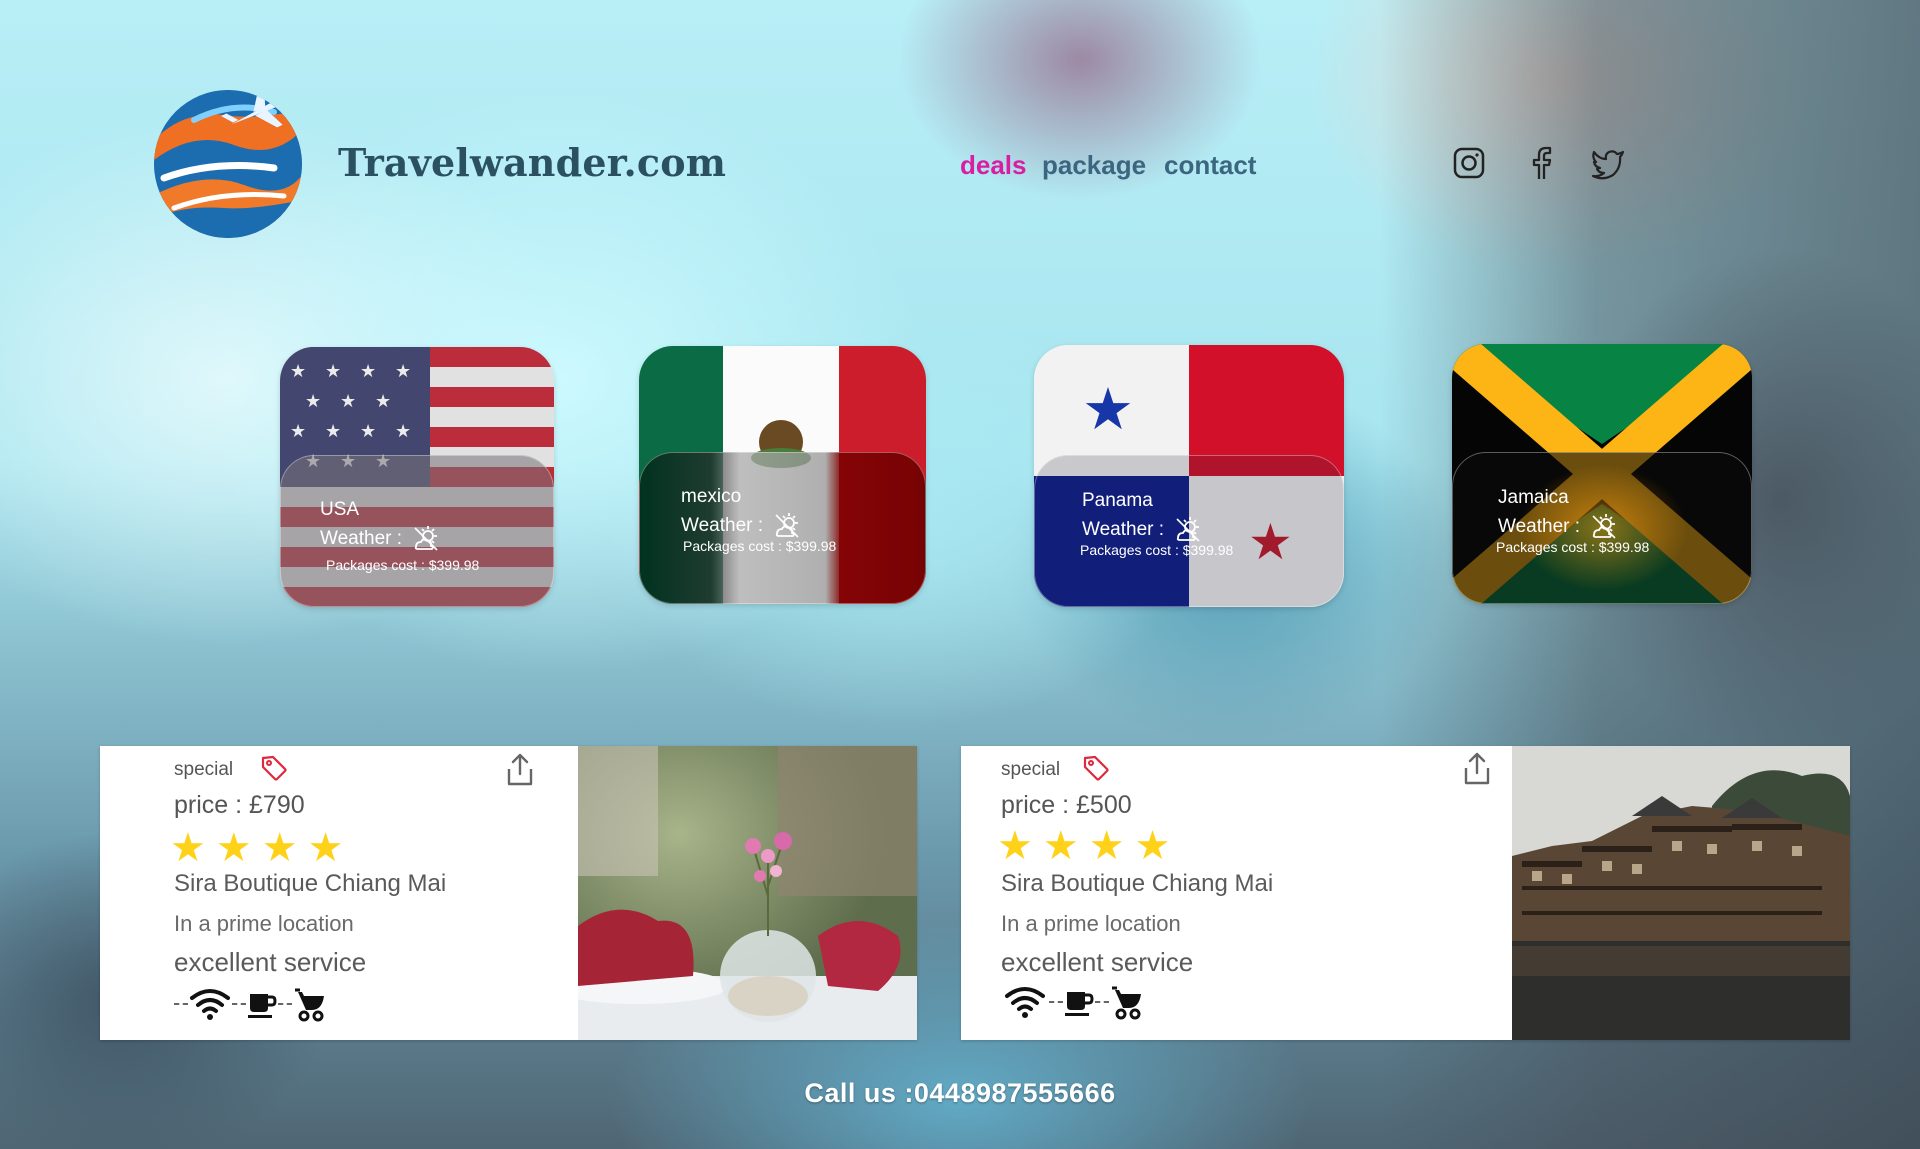 The height and width of the screenshot is (1149, 1920). I want to click on destination-name: Jamaica, so click(1533, 497).